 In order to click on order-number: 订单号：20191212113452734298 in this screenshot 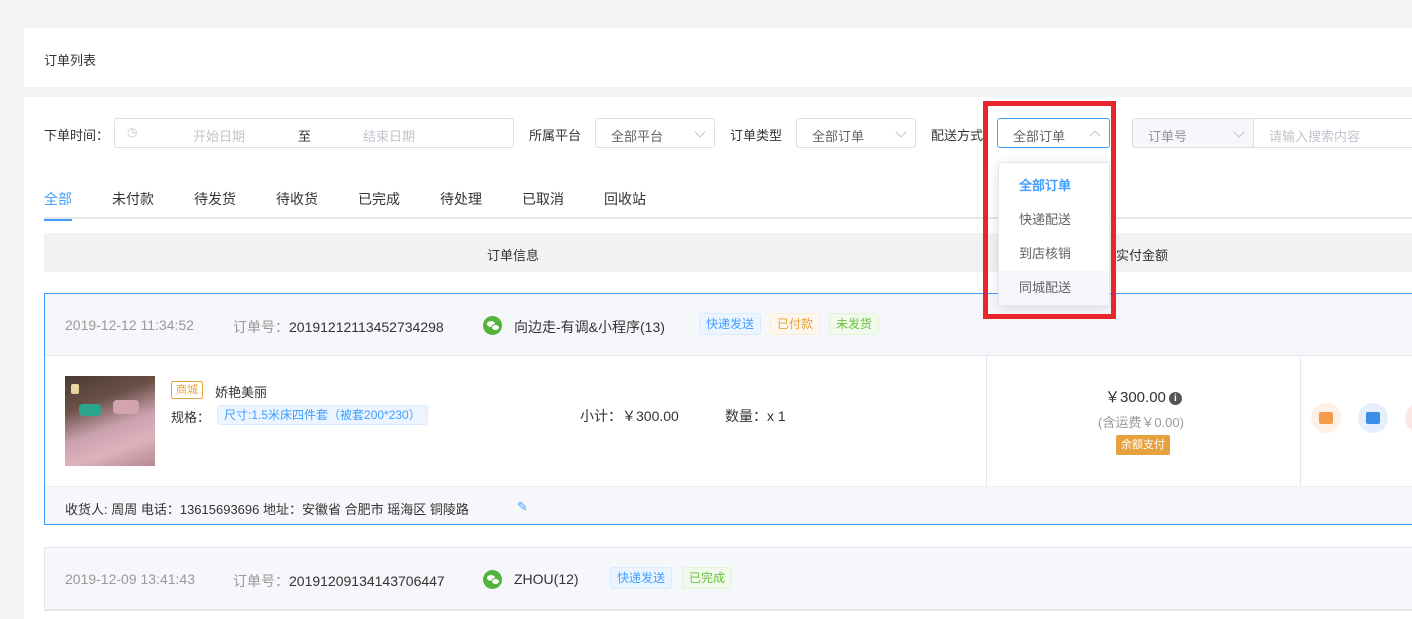, I will do `click(338, 327)`.